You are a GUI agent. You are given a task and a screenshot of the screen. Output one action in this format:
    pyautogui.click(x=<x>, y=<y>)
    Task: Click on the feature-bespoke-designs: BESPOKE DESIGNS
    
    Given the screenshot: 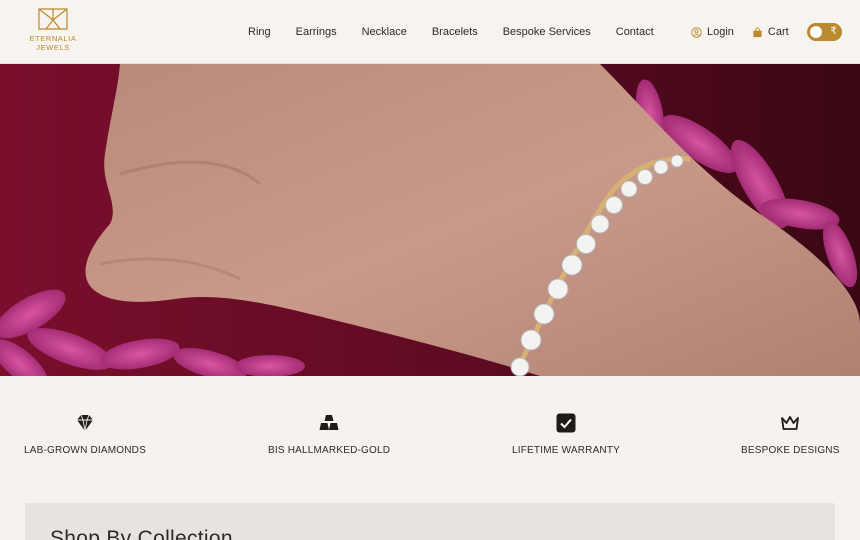 What is the action you would take?
    pyautogui.click(x=790, y=416)
    